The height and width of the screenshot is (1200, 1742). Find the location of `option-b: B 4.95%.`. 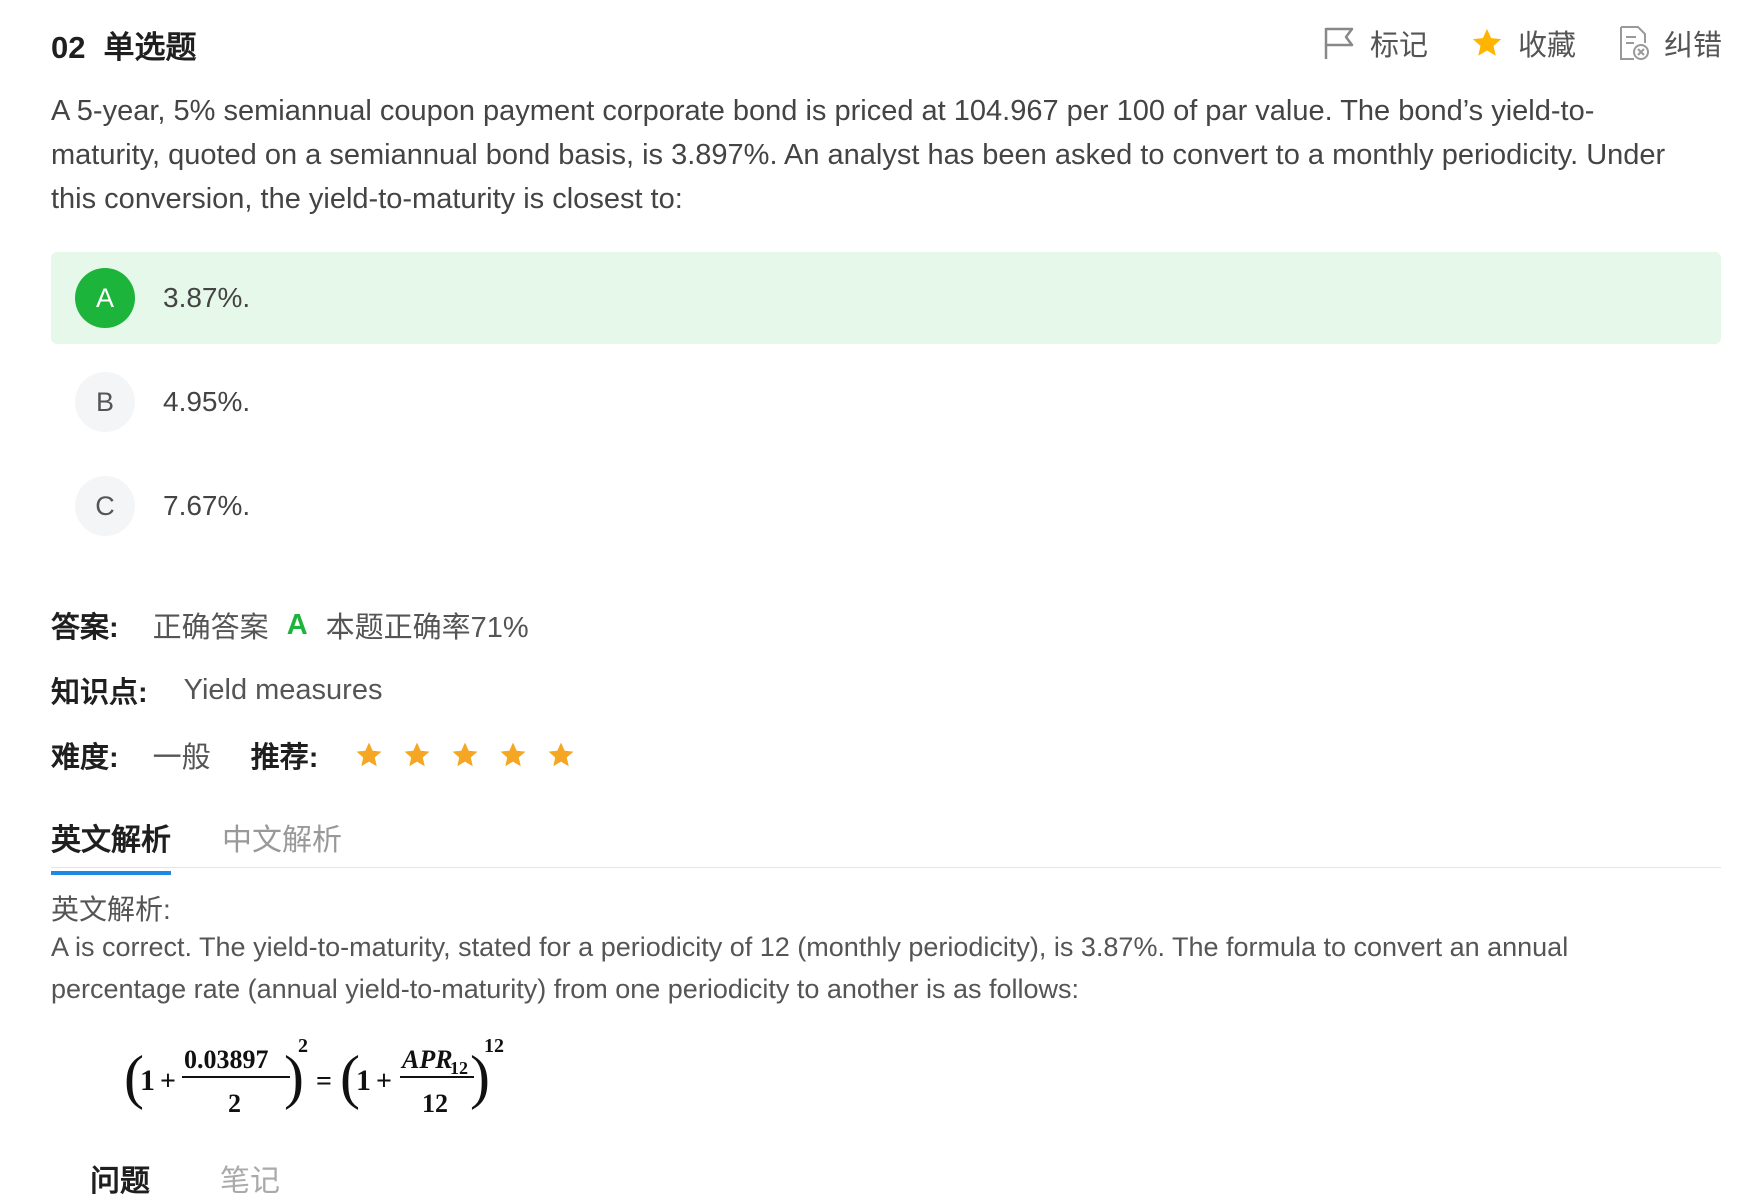

option-b: B 4.95%. is located at coordinates (886, 402).